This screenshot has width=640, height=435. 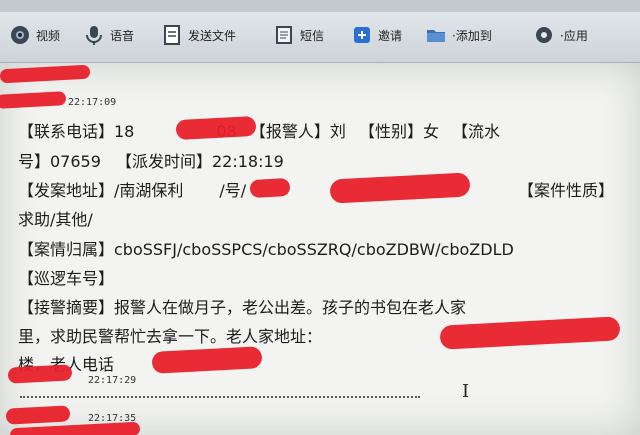 I want to click on serial-label: 【流水, so click(x=476, y=131).